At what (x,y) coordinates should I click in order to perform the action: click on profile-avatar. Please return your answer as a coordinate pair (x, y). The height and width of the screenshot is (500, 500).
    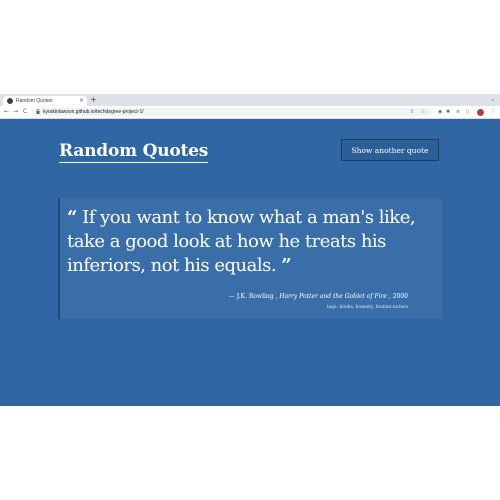
    Looking at the image, I should click on (480, 112).